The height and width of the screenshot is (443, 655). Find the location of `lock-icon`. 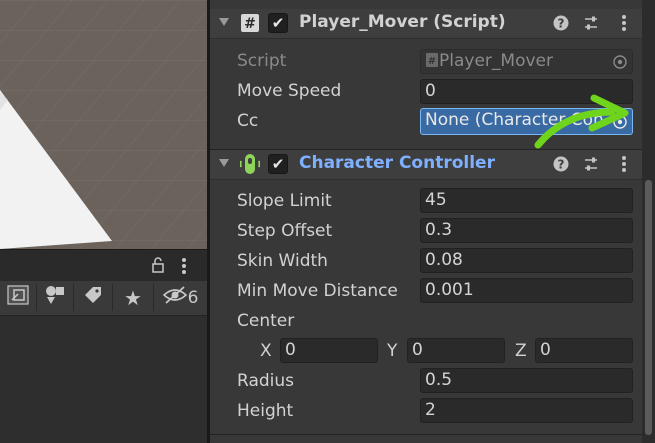

lock-icon is located at coordinates (158, 267).